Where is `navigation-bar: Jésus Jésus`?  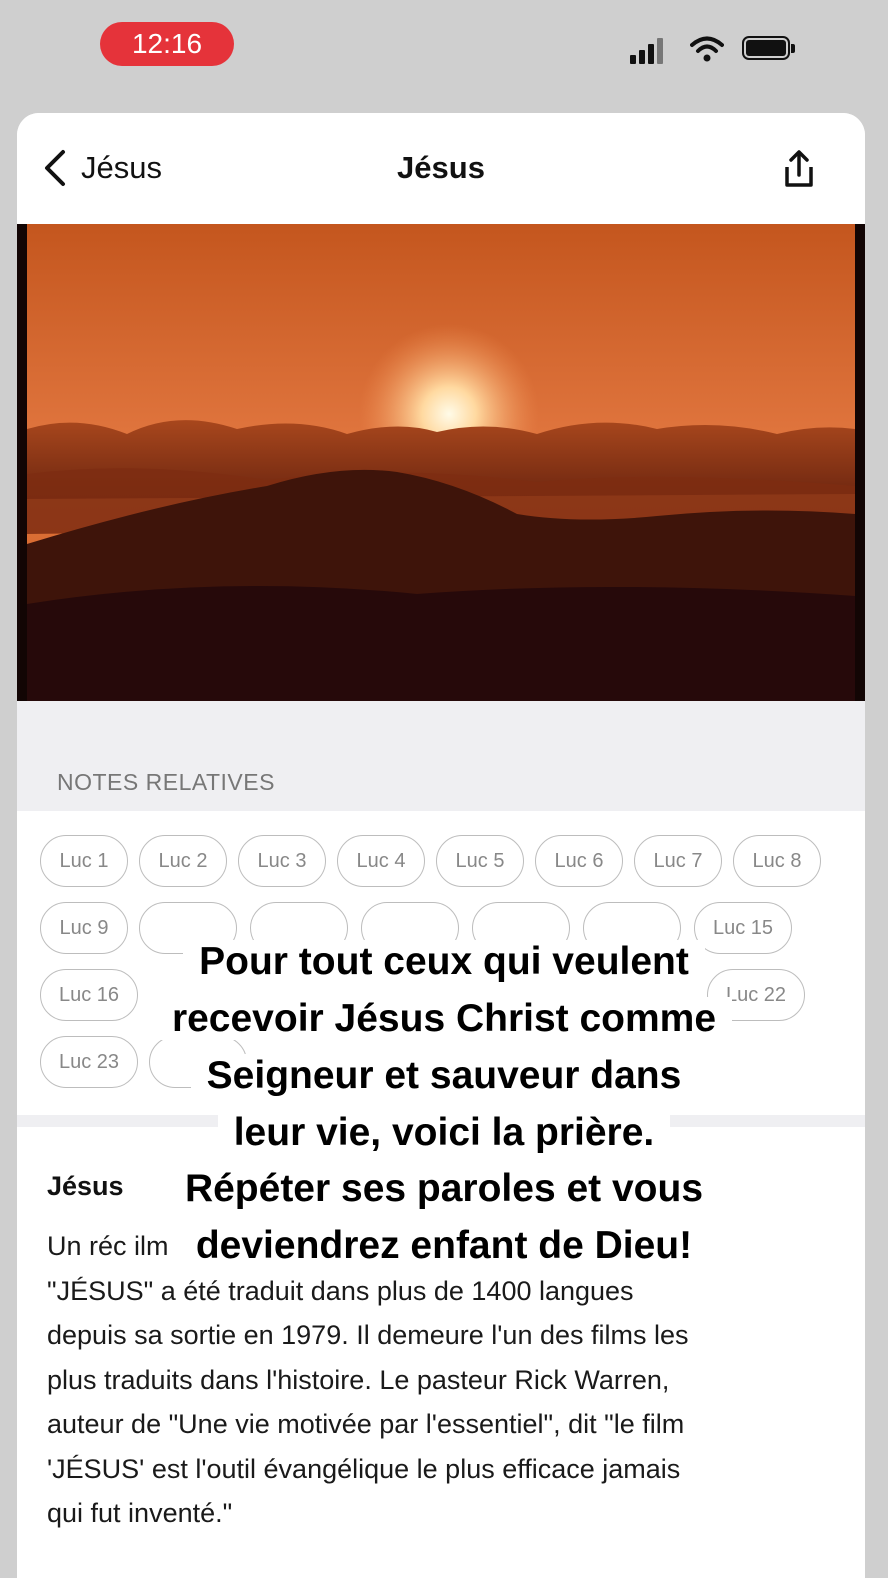 navigation-bar: Jésus Jésus is located at coordinates (441, 168).